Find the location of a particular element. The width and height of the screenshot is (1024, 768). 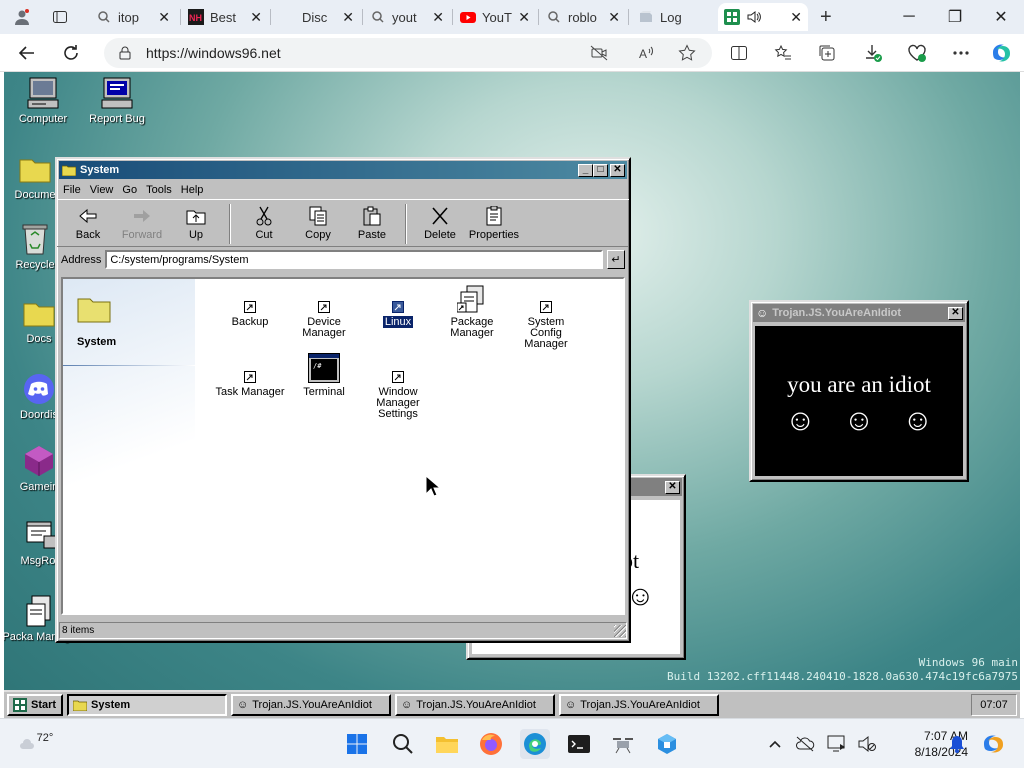

edge-button is located at coordinates (535, 744).